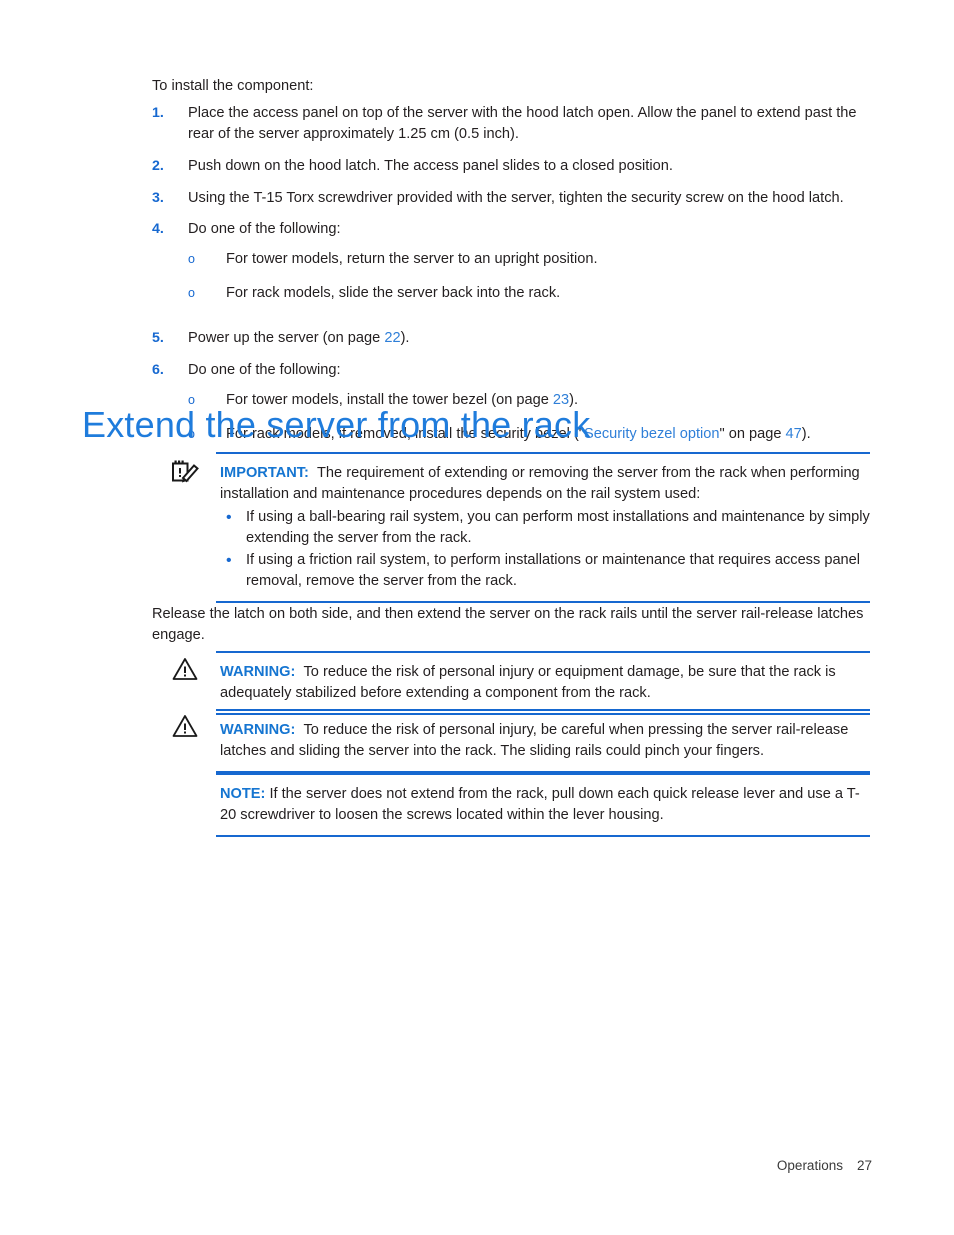  Describe the element at coordinates (806, 433) in the screenshot. I see `sub-text-after: ).` at that location.